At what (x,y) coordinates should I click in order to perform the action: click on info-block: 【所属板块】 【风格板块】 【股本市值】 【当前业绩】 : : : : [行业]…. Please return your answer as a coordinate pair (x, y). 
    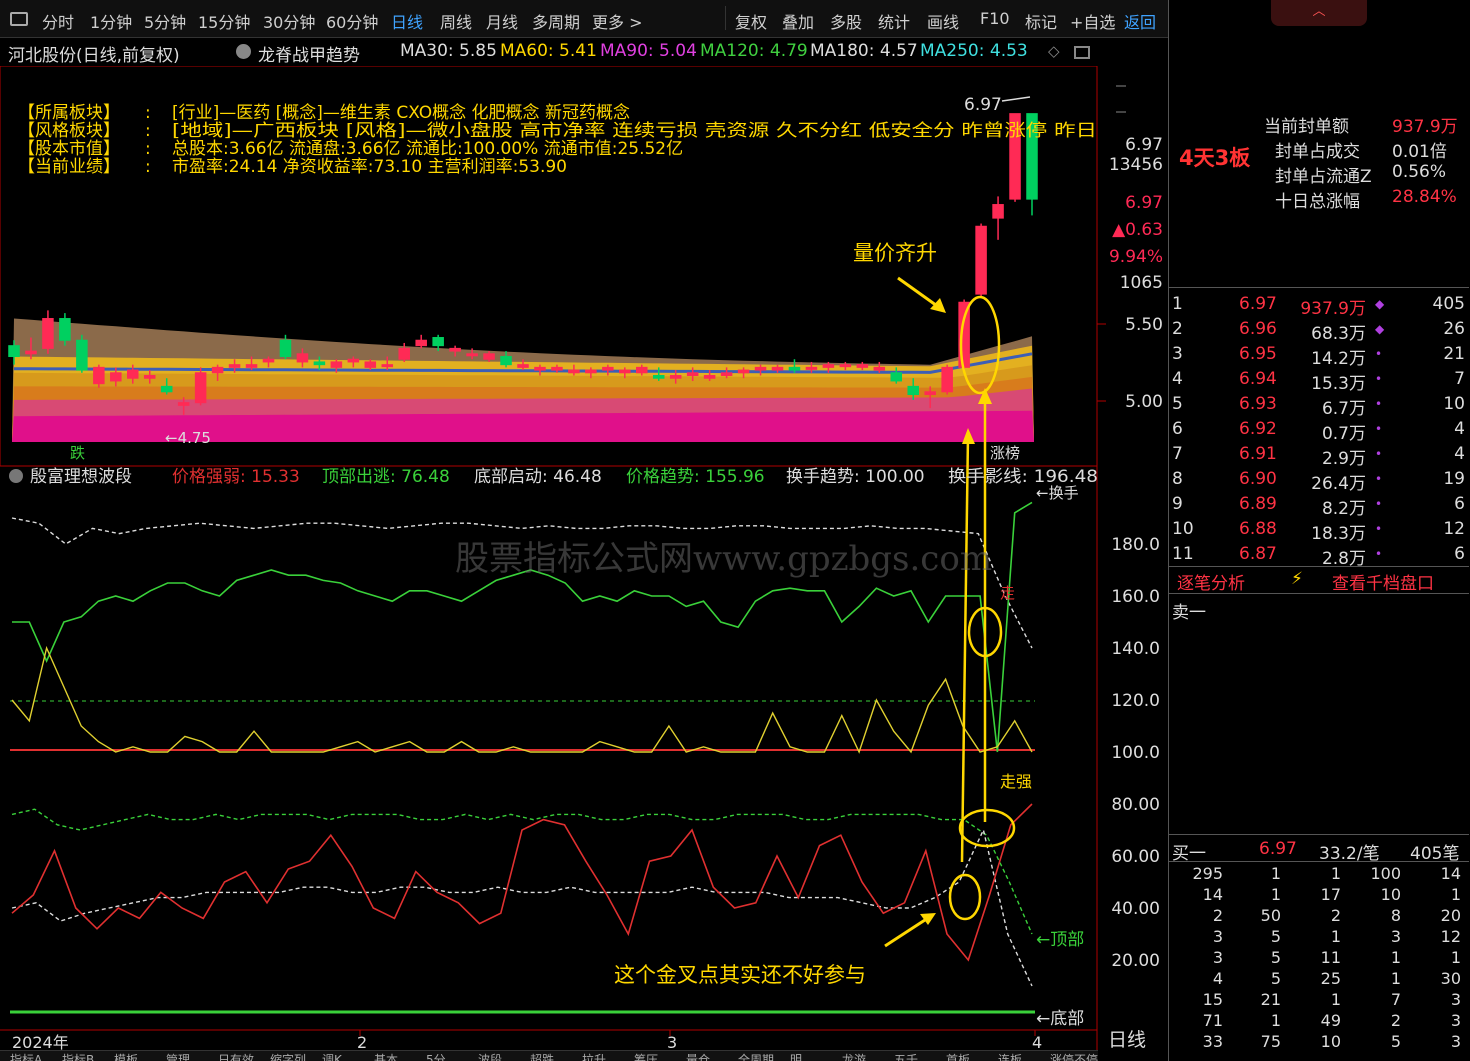
    Looking at the image, I should click on (557, 139).